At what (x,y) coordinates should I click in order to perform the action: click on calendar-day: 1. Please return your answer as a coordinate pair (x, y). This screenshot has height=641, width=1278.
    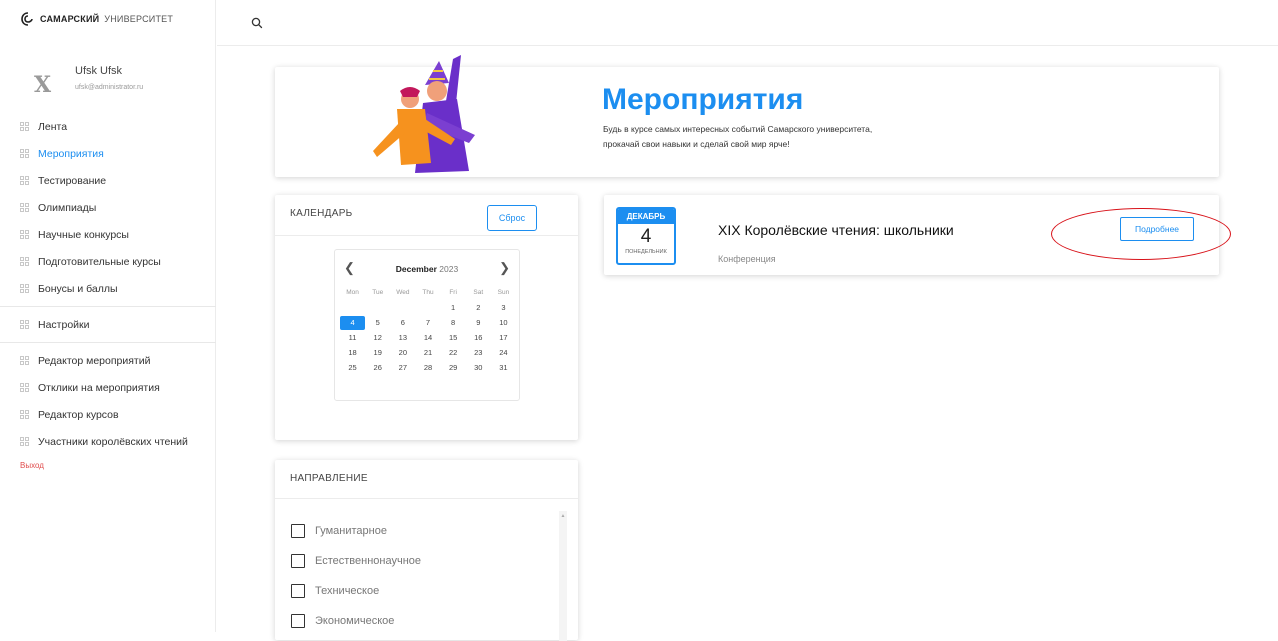
    Looking at the image, I should click on (453, 308).